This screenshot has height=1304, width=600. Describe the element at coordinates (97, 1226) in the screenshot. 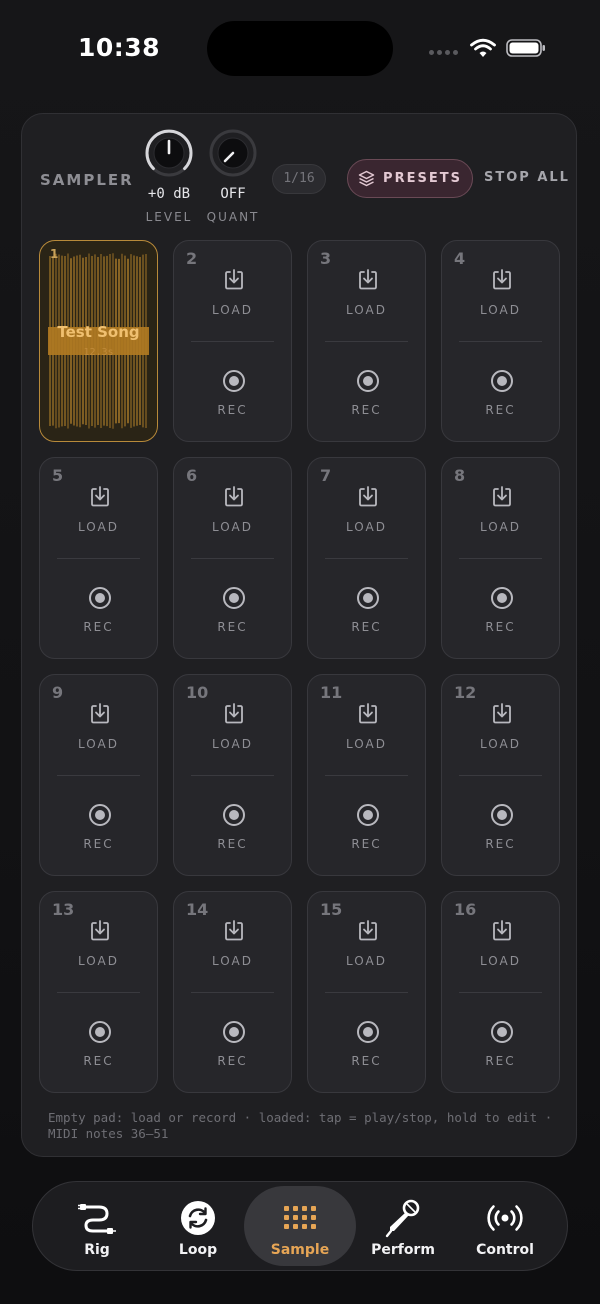

I see `tab-rig: Rig` at that location.